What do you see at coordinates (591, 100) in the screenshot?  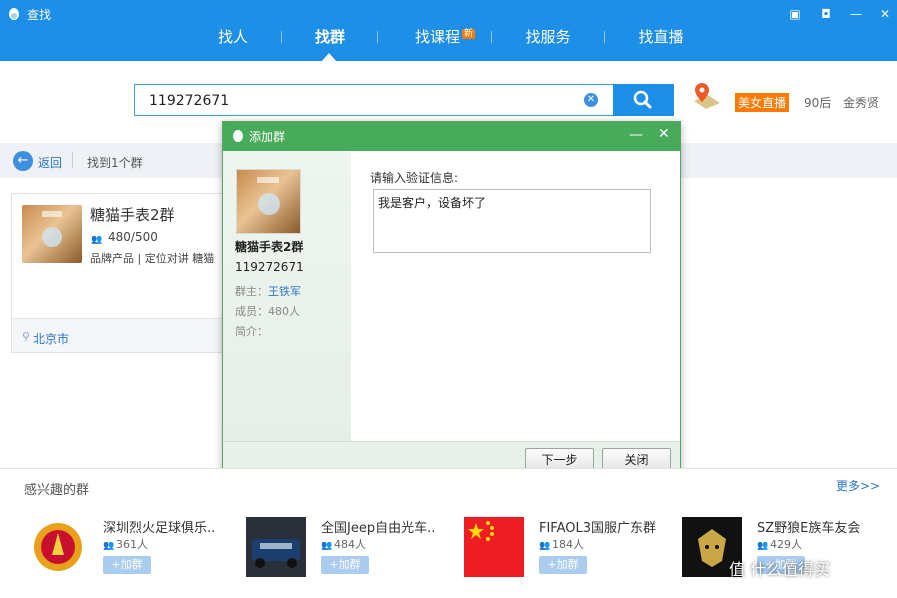 I see `clear-icon: ✕` at bounding box center [591, 100].